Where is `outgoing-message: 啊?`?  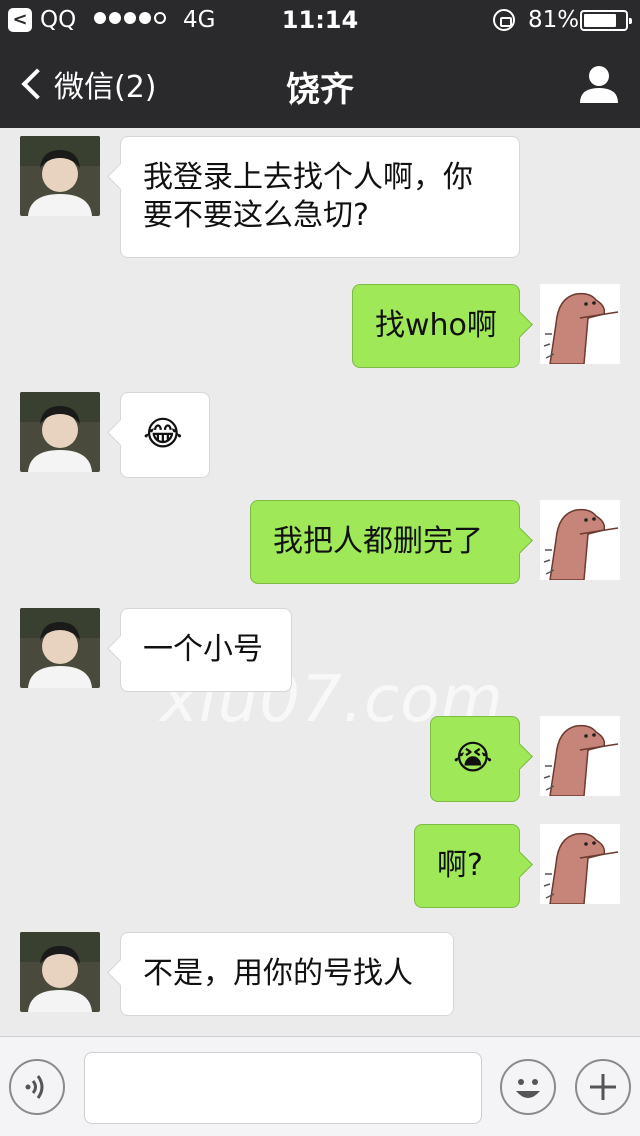
outgoing-message: 啊? is located at coordinates (467, 866).